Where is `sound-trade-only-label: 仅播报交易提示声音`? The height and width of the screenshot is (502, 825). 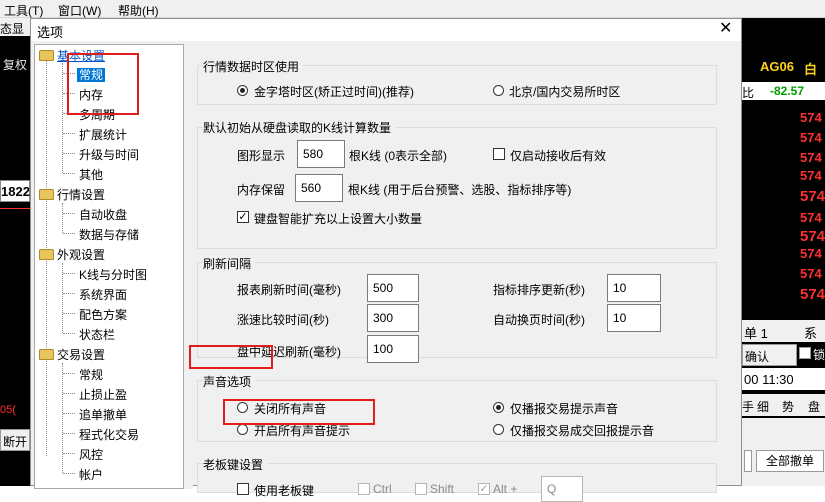
sound-trade-only-label: 仅播报交易提示声音 is located at coordinates (564, 409).